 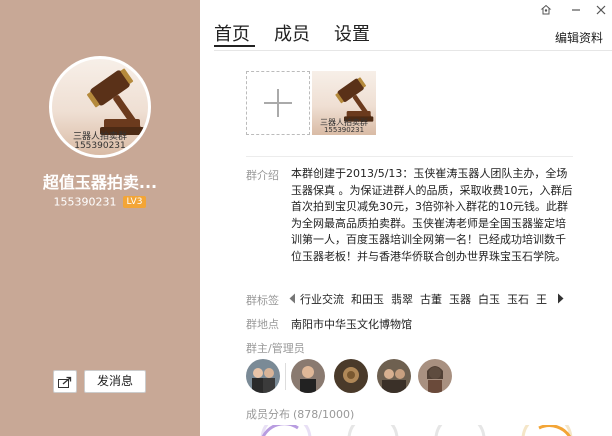 What do you see at coordinates (322, 299) in the screenshot?
I see `tag-item: 行业交流` at bounding box center [322, 299].